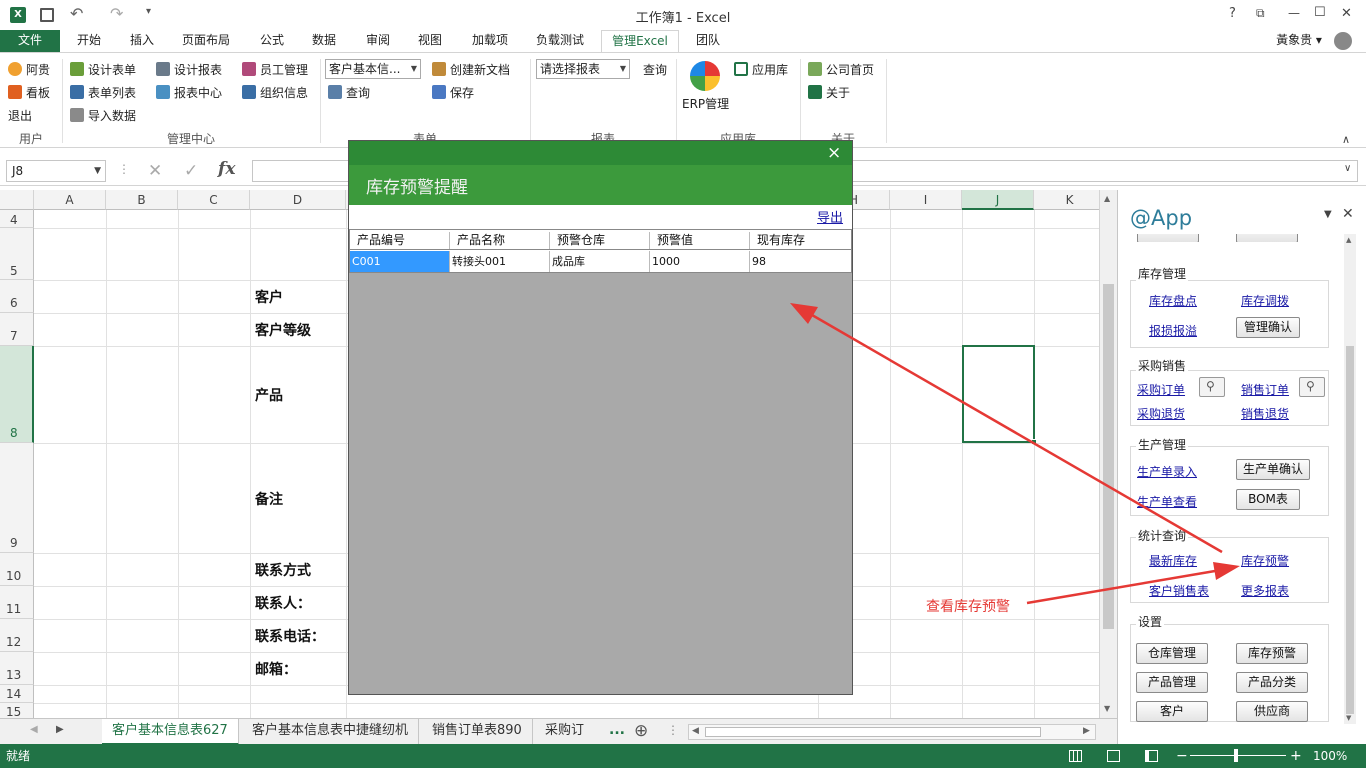 This screenshot has height=768, width=1366. I want to click on arrowhead-dialog-icon, so click(804, 313).